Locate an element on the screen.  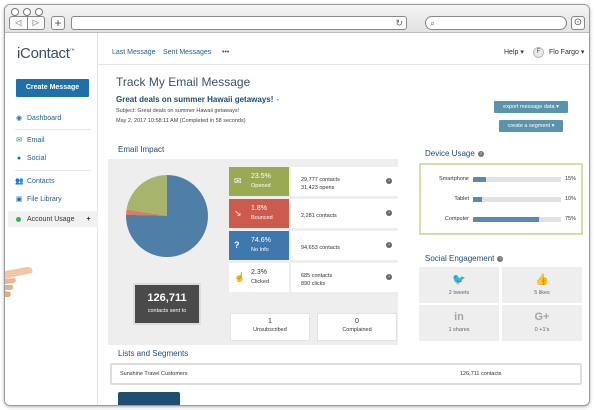
no-info-detail: 94,653 contacts ? is located at coordinates (344, 245).